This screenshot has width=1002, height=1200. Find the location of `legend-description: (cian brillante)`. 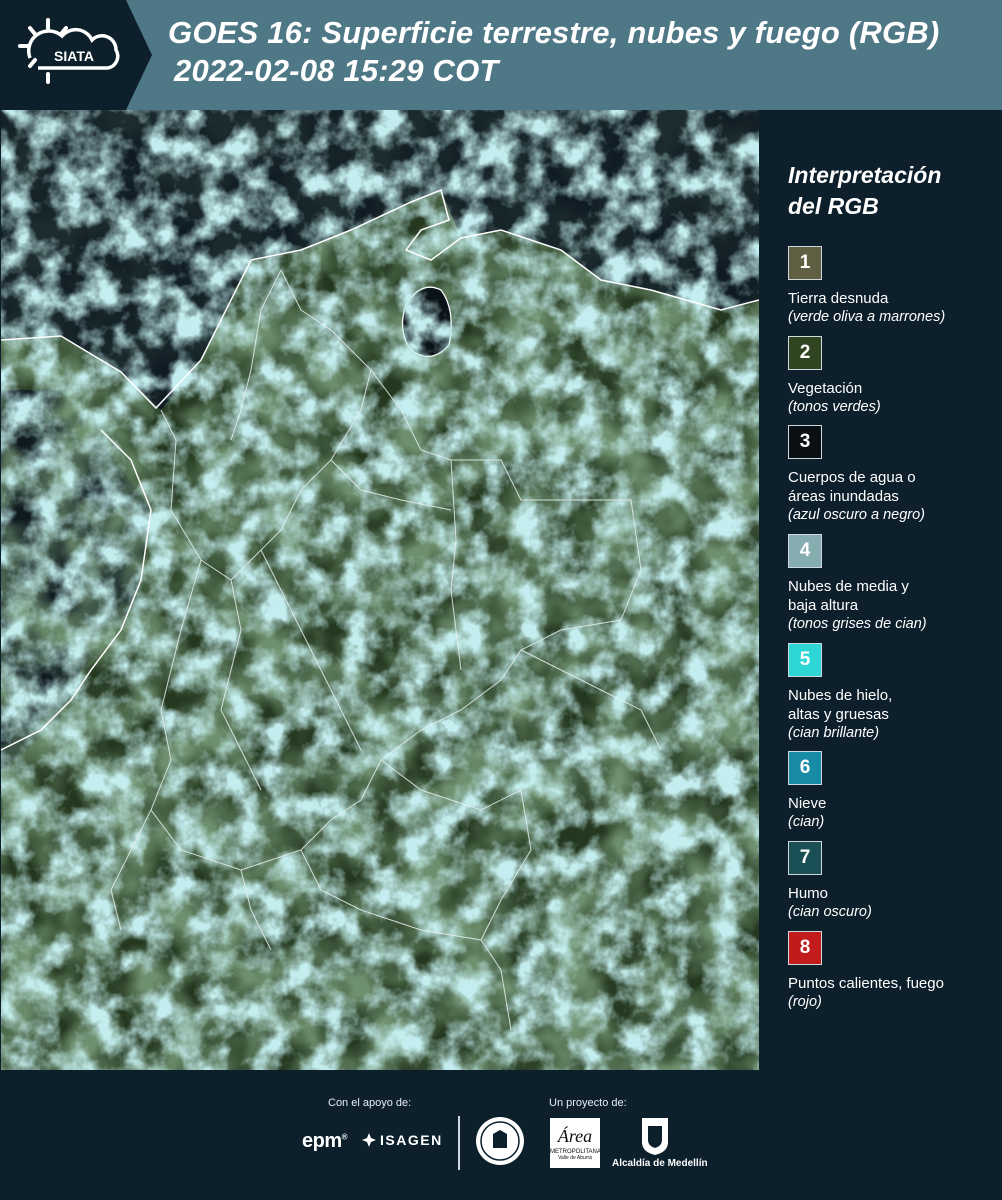

legend-description: (cian brillante) is located at coordinates (834, 733).